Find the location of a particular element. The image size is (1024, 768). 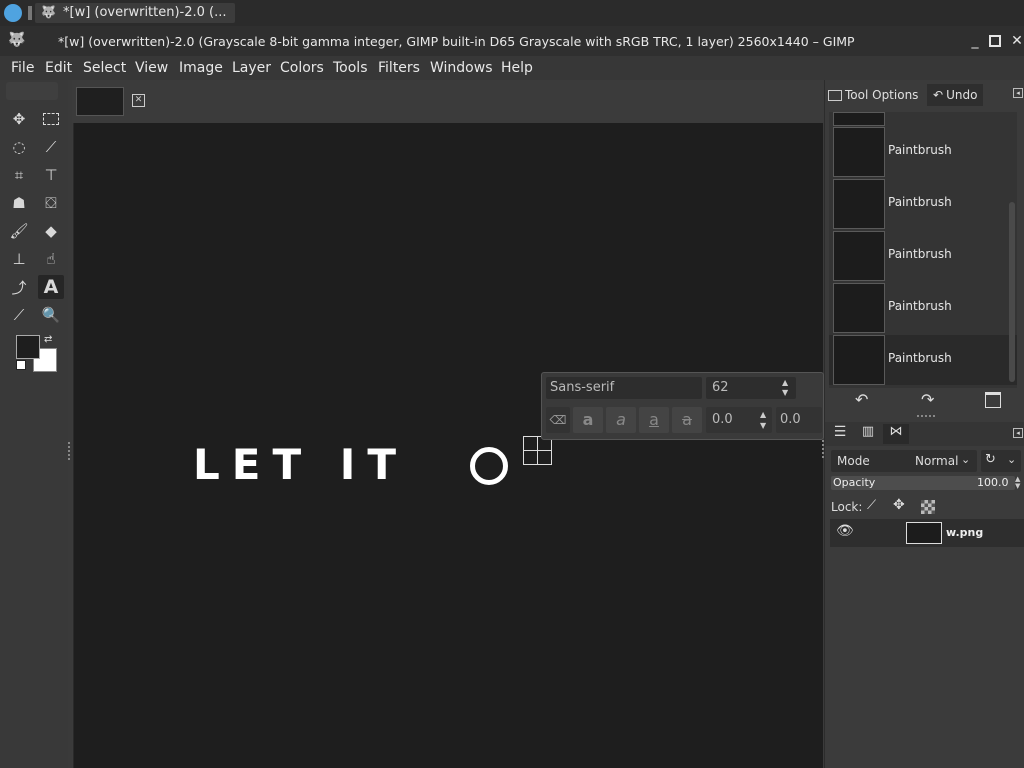

image-tab-strip: ✕ is located at coordinates (447, 101).